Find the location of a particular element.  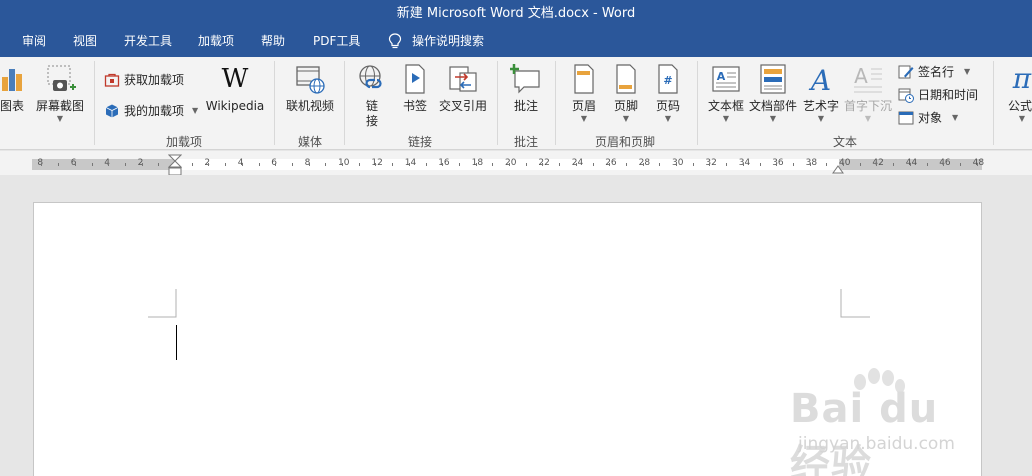

signature-line-dropdown-icon: ▼ is located at coordinates (967, 71).